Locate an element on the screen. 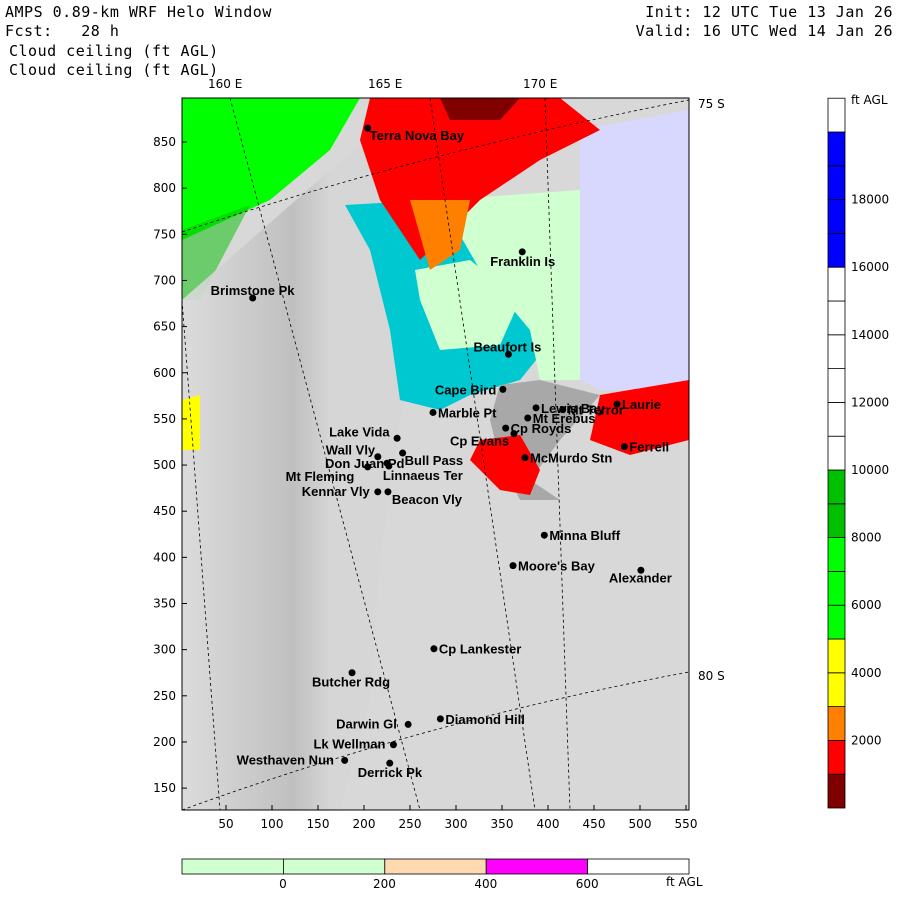 The image size is (900, 900). y-tick-label: 400 is located at coordinates (164, 557).